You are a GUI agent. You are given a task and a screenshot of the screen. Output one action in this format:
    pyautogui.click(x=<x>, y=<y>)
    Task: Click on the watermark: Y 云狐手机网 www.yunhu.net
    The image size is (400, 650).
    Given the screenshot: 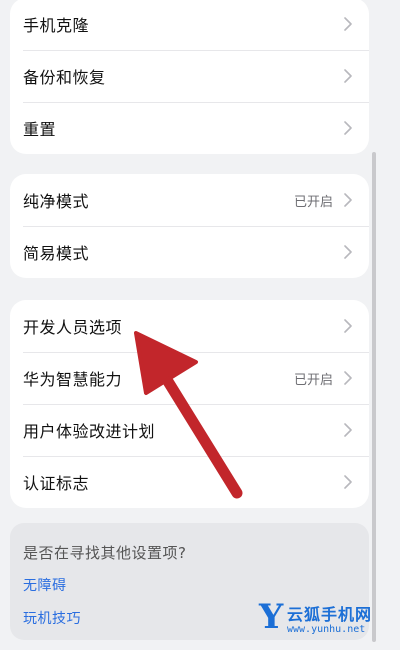 What is the action you would take?
    pyautogui.click(x=321, y=620)
    